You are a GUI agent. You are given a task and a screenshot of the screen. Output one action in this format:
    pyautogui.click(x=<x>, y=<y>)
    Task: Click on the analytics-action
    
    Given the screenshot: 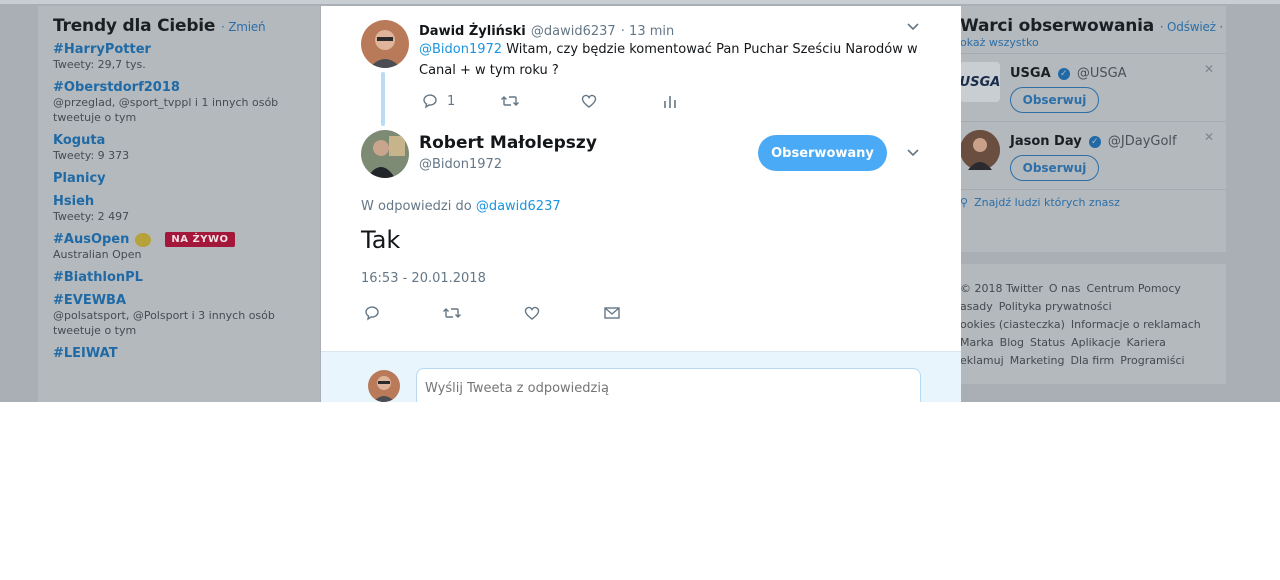 What is the action you would take?
    pyautogui.click(x=670, y=101)
    